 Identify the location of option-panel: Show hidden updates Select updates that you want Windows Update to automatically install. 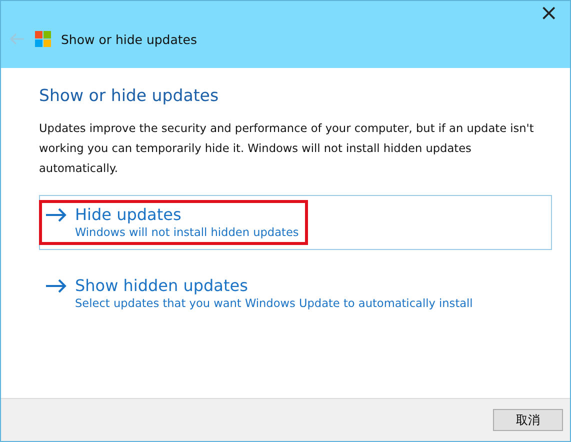
(295, 293).